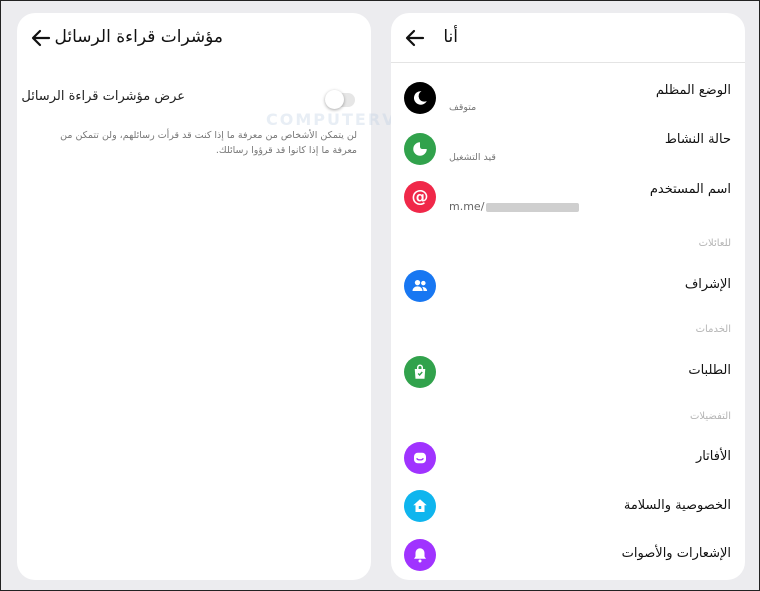 The image size is (760, 591). What do you see at coordinates (420, 458) in the screenshot?
I see `avatar-face-icon` at bounding box center [420, 458].